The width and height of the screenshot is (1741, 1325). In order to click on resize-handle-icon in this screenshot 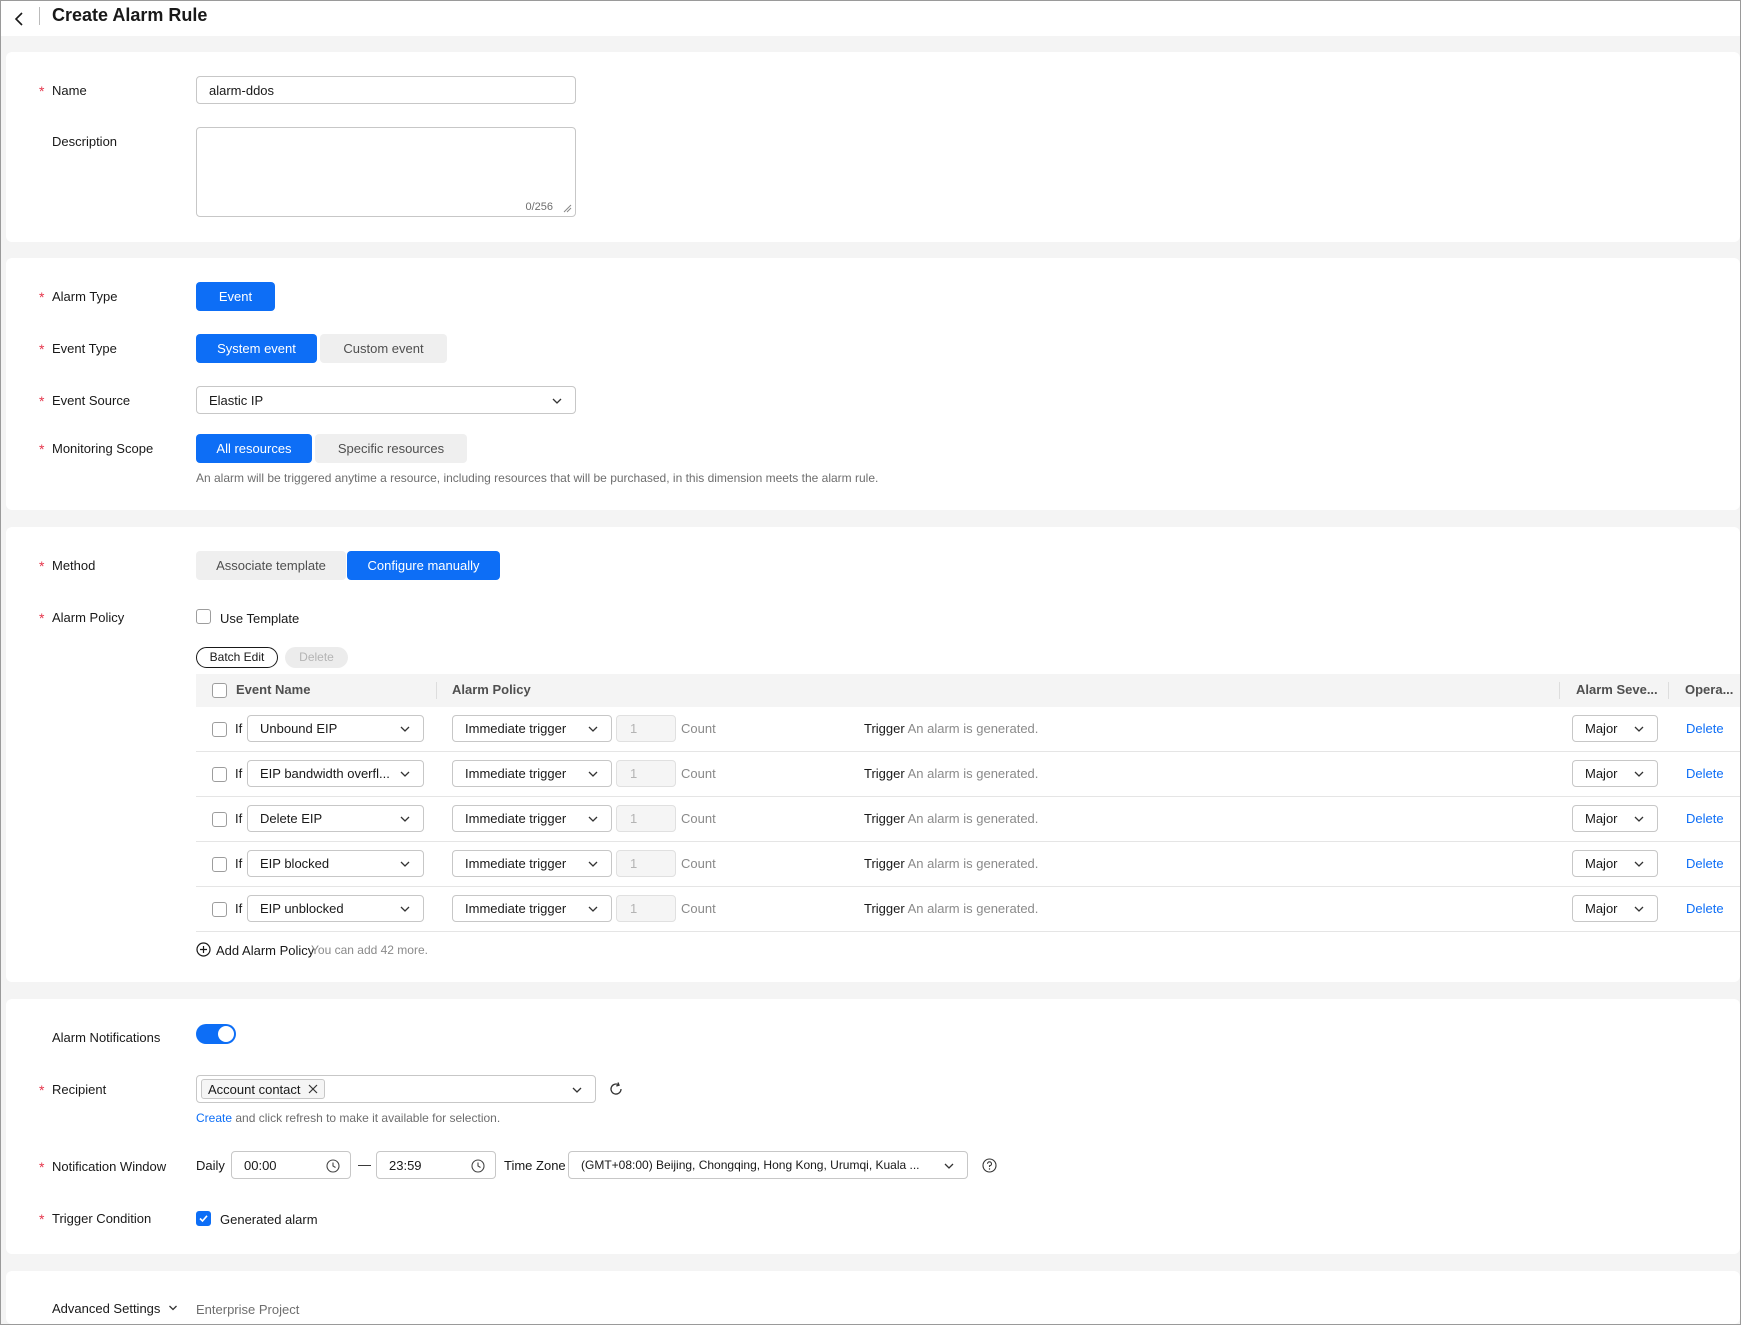, I will do `click(567, 208)`.